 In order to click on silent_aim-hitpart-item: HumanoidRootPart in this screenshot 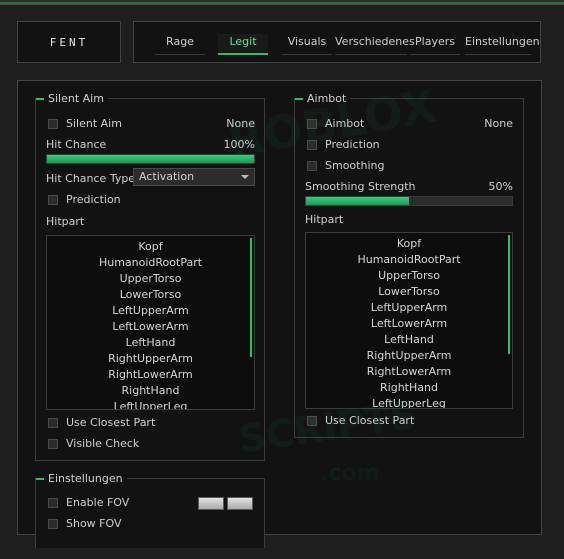, I will do `click(150, 263)`.